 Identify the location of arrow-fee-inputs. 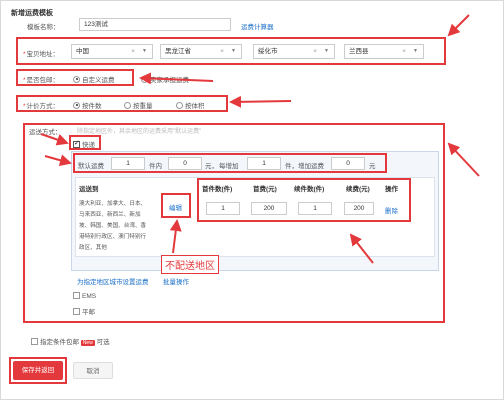
(361, 248).